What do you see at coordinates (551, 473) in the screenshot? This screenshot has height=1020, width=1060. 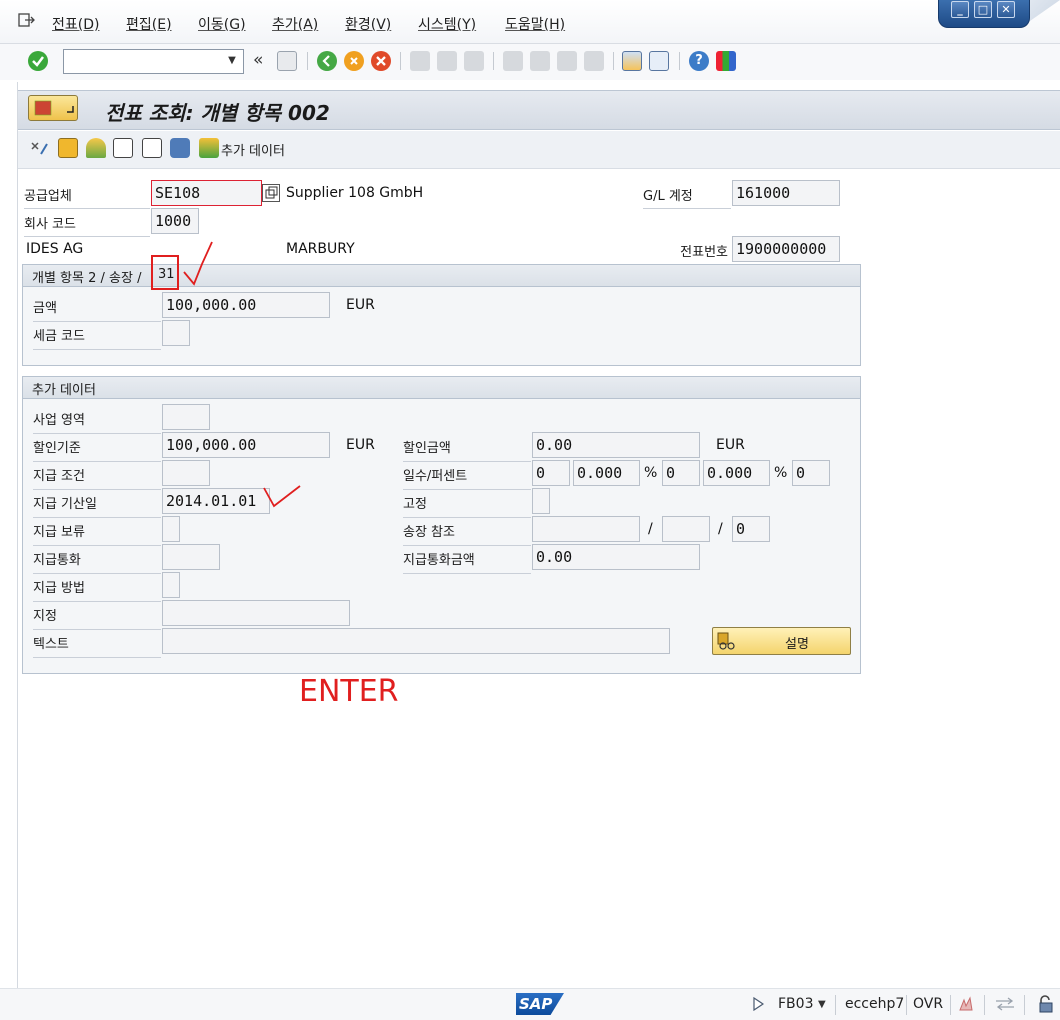 I see `days1-field: 0` at bounding box center [551, 473].